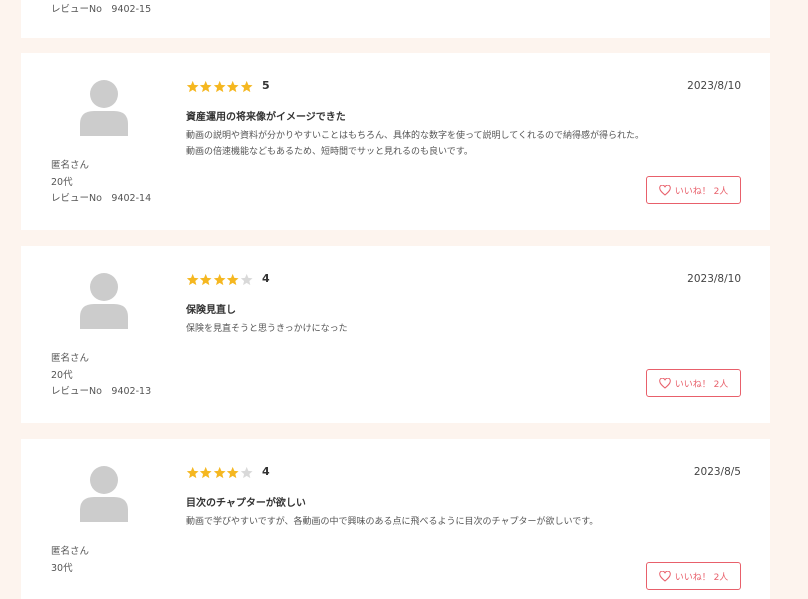 This screenshot has width=808, height=599. Describe the element at coordinates (101, 376) in the screenshot. I see `reviewer-meta: 匿名さん 20代 レビューNo 9402-13` at that location.